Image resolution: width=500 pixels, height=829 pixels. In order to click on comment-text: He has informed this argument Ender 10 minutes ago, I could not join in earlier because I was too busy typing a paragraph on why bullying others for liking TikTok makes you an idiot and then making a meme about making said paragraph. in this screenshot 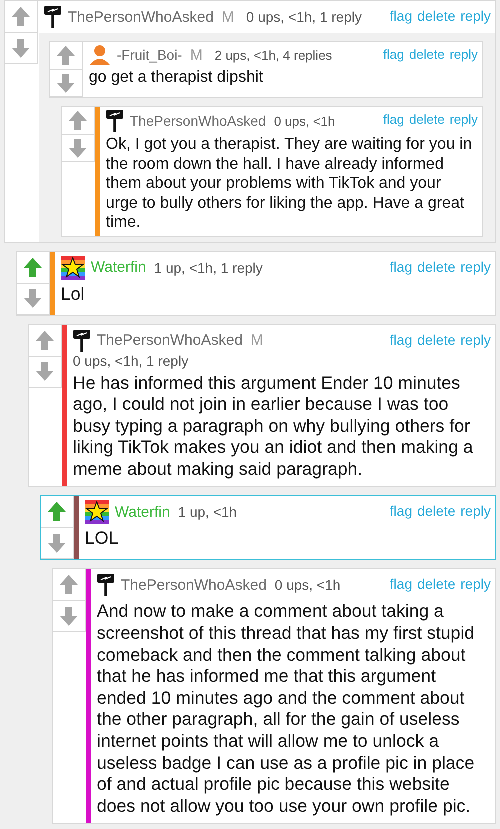, I will do `click(273, 426)`.